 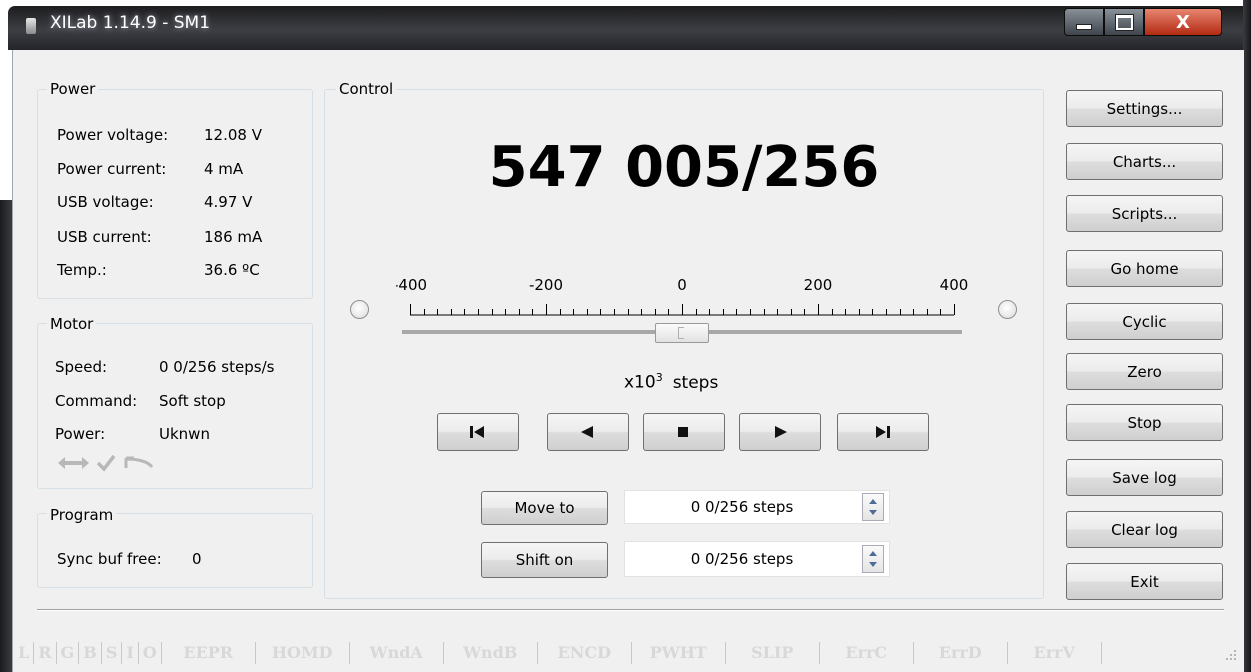 What do you see at coordinates (818, 285) in the screenshot?
I see `scale-tick-label: 200` at bounding box center [818, 285].